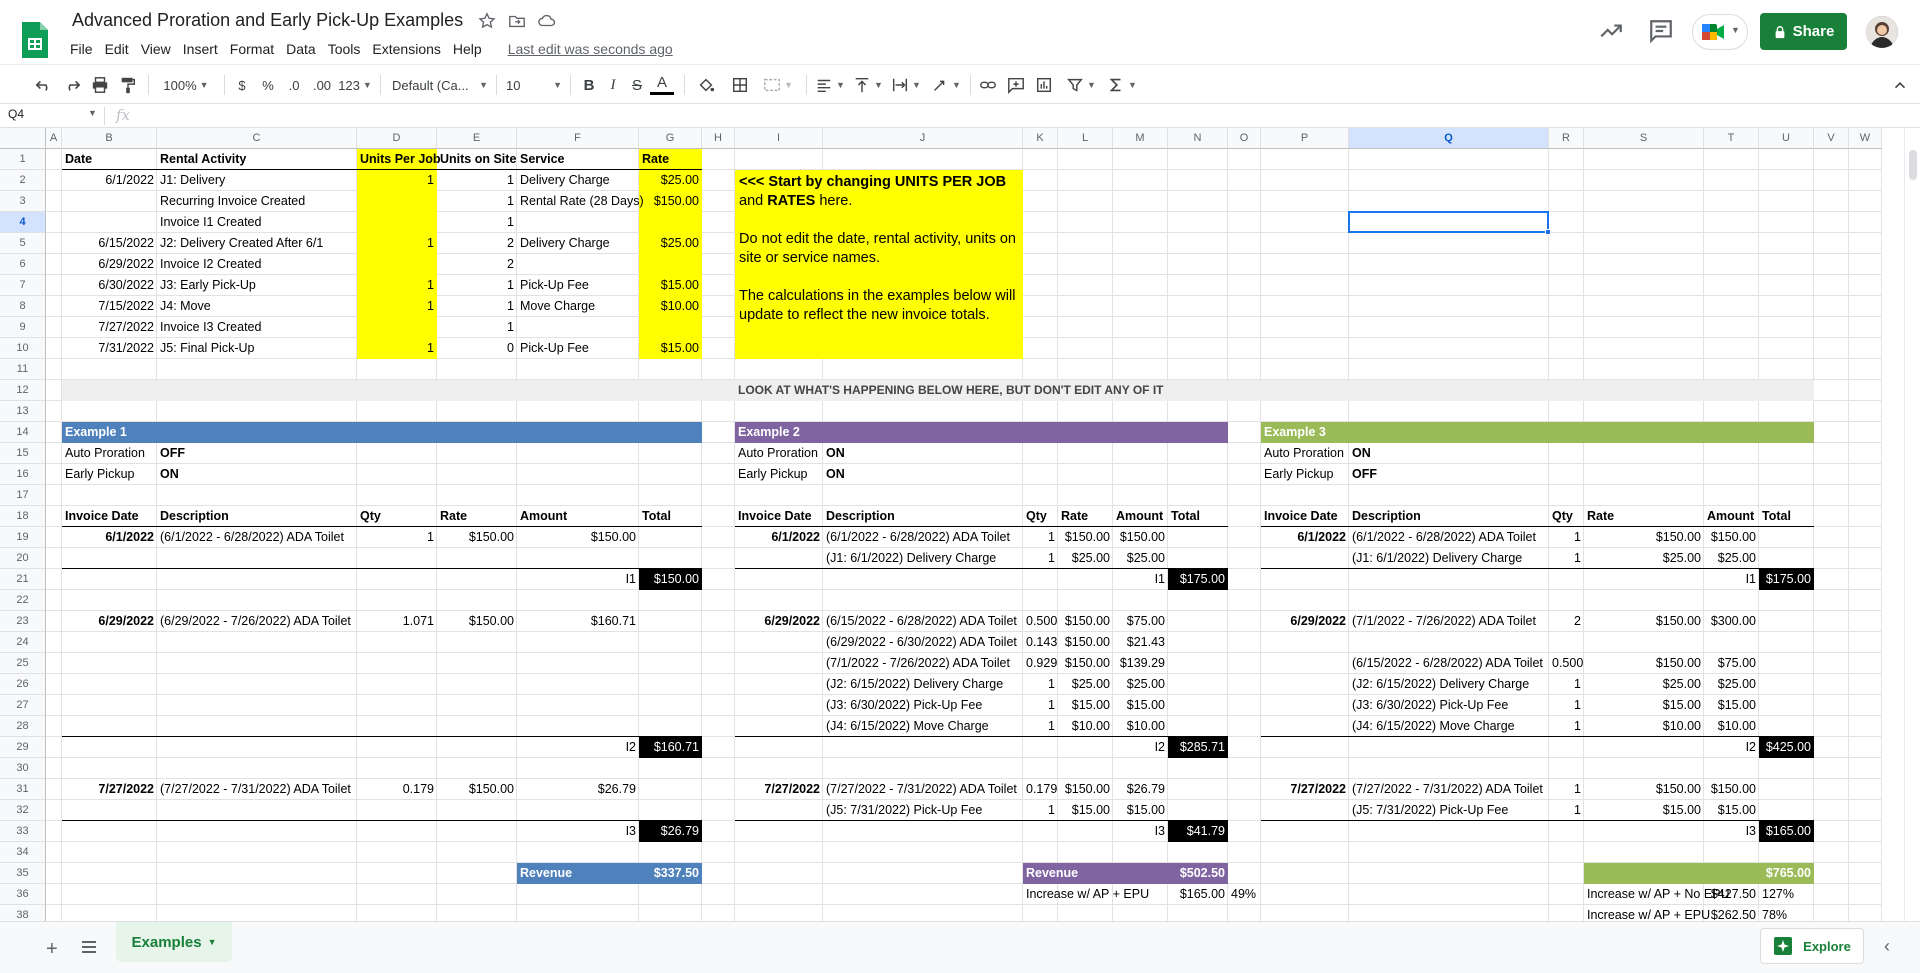 The height and width of the screenshot is (973, 1920). What do you see at coordinates (670, 873) in the screenshot?
I see `ex1-revenue-value: $337.50` at bounding box center [670, 873].